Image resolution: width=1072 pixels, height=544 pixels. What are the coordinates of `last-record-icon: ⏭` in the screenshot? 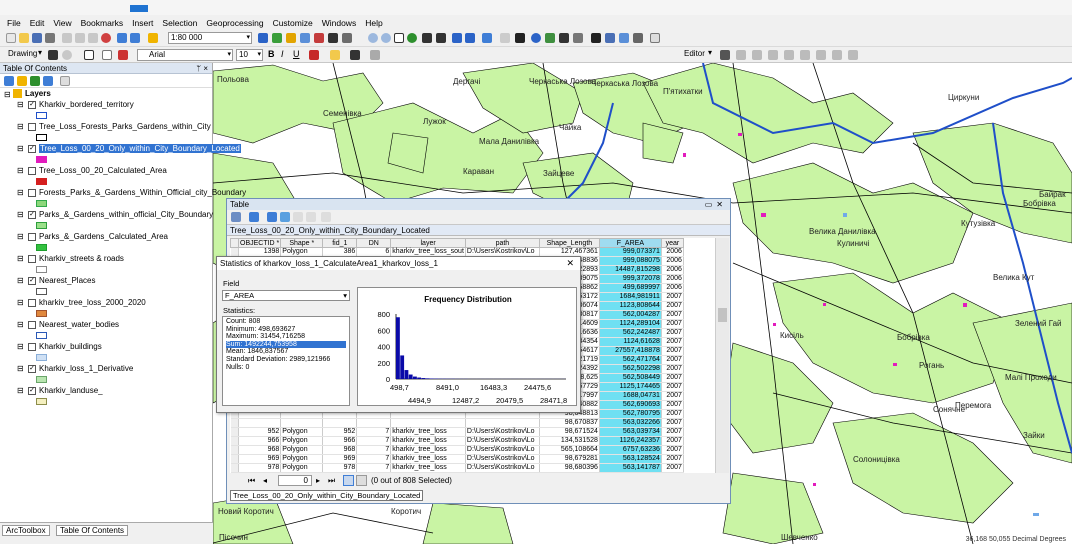 It's located at (331, 481).